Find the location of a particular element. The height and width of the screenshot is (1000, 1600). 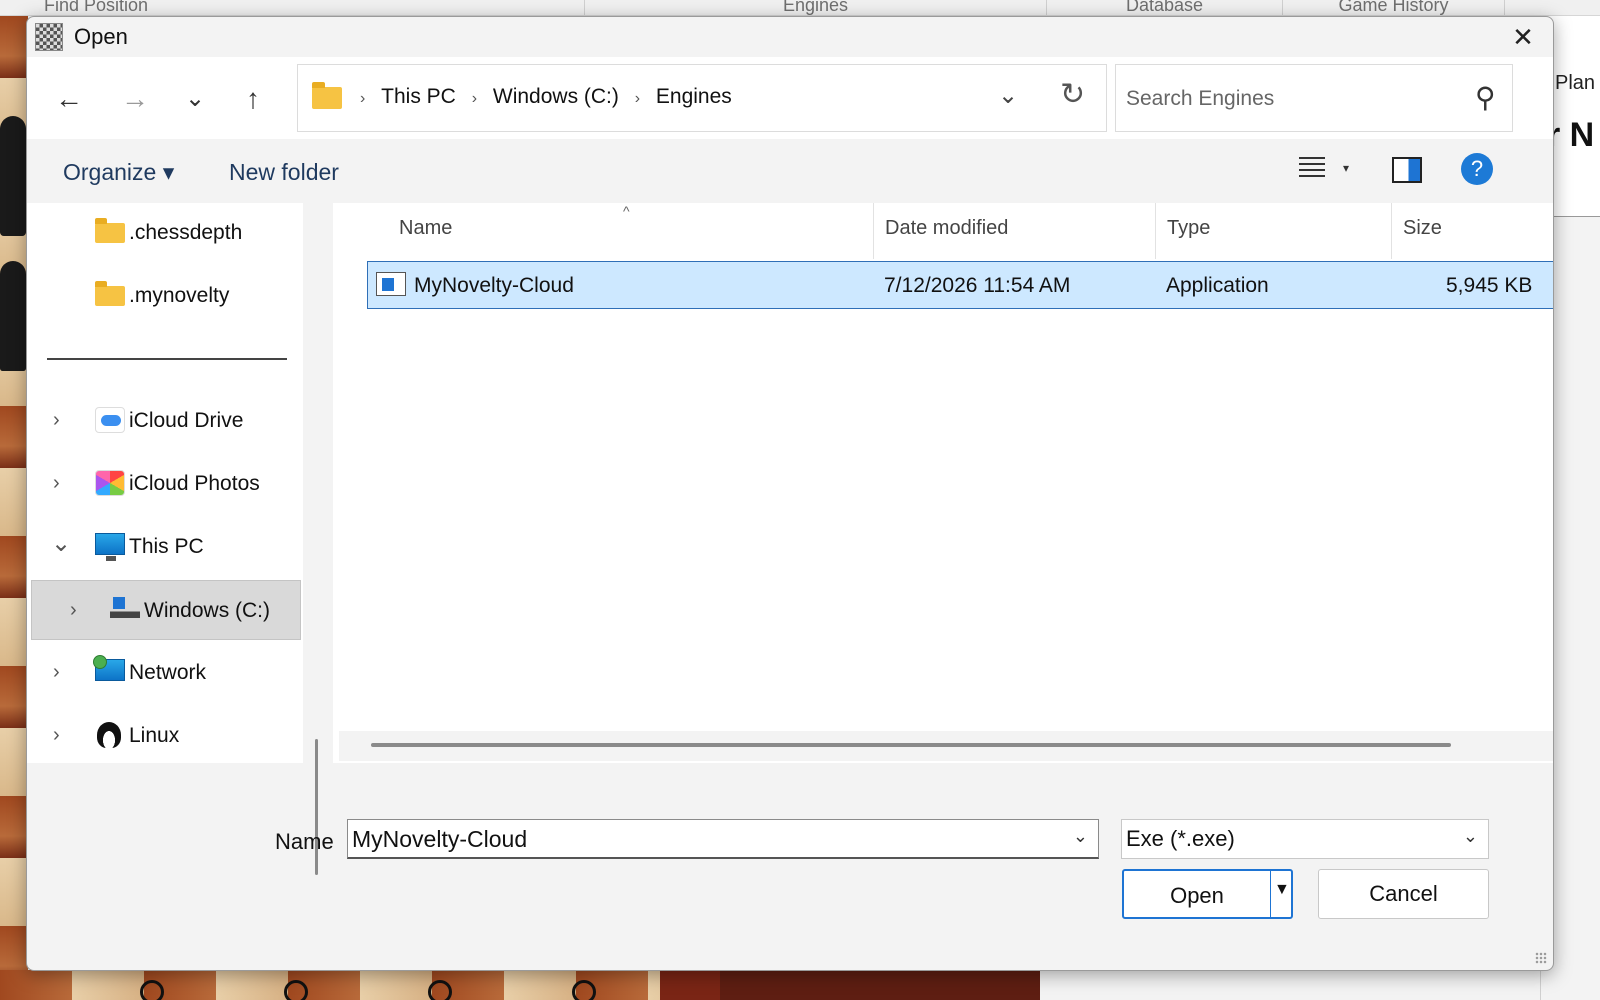

icloud-photos-icon is located at coordinates (110, 483).